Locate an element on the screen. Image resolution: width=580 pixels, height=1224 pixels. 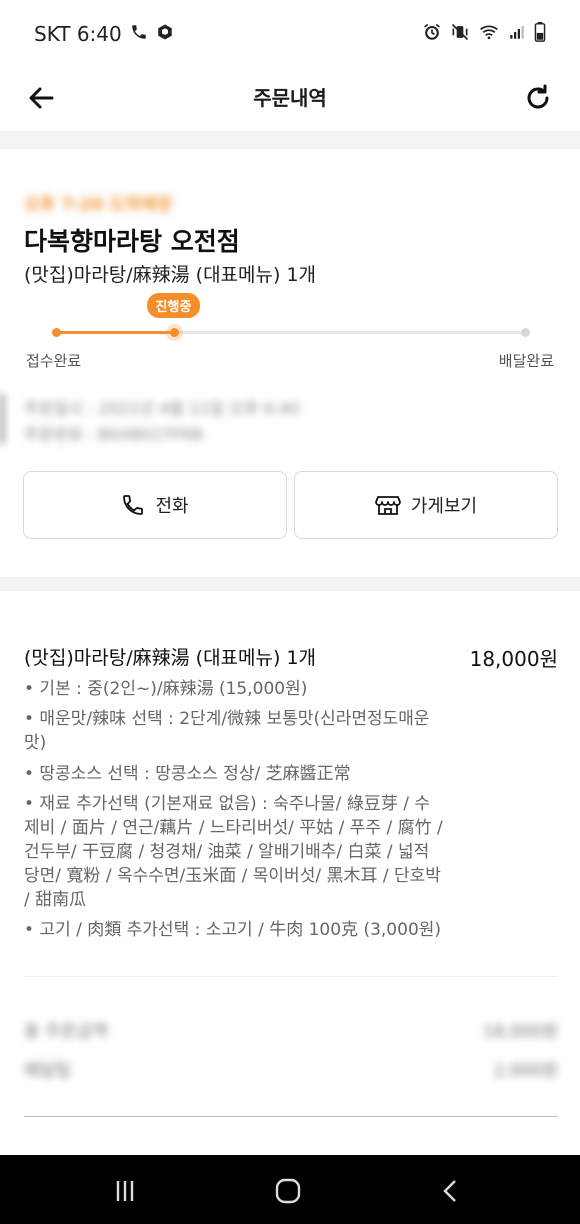
delivery-fee-value: 2,000원 is located at coordinates (525, 1071).